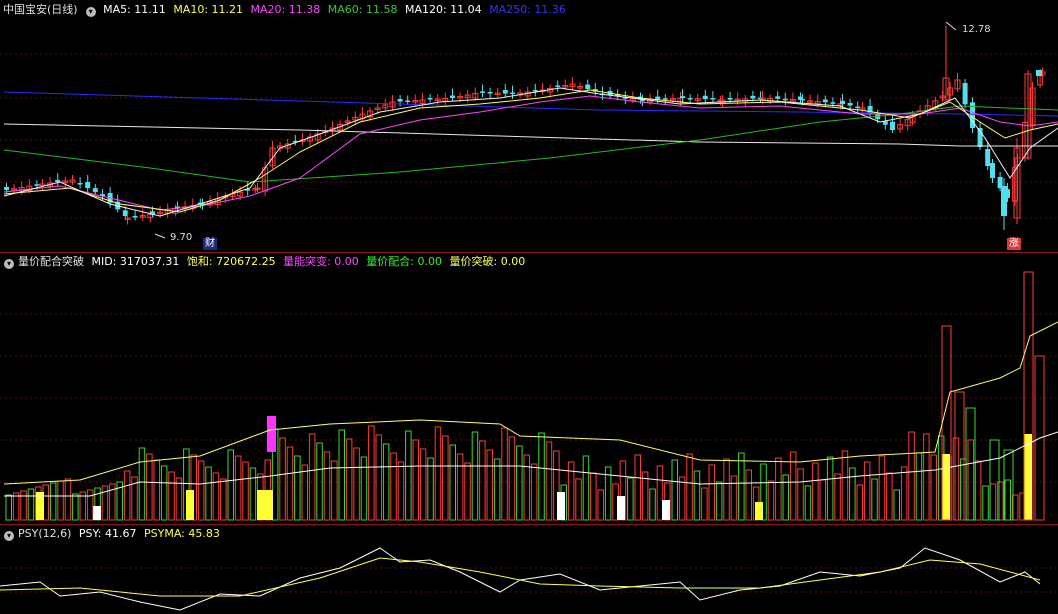  Describe the element at coordinates (487, 261) in the screenshot. I see `volume-price-break-label: 量价突破: 0.00` at that location.